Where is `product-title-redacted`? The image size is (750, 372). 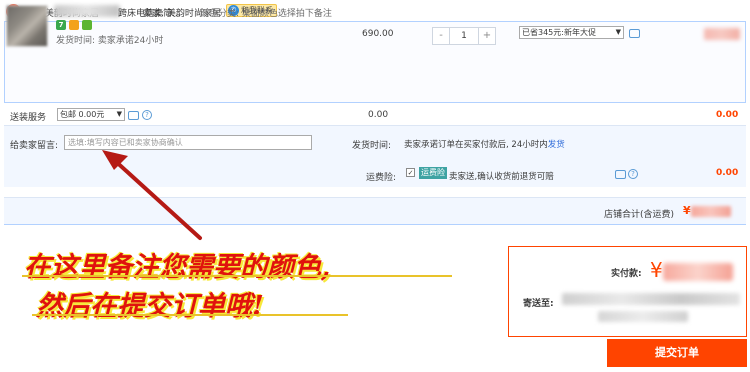 product-title-redacted is located at coordinates (87, 11).